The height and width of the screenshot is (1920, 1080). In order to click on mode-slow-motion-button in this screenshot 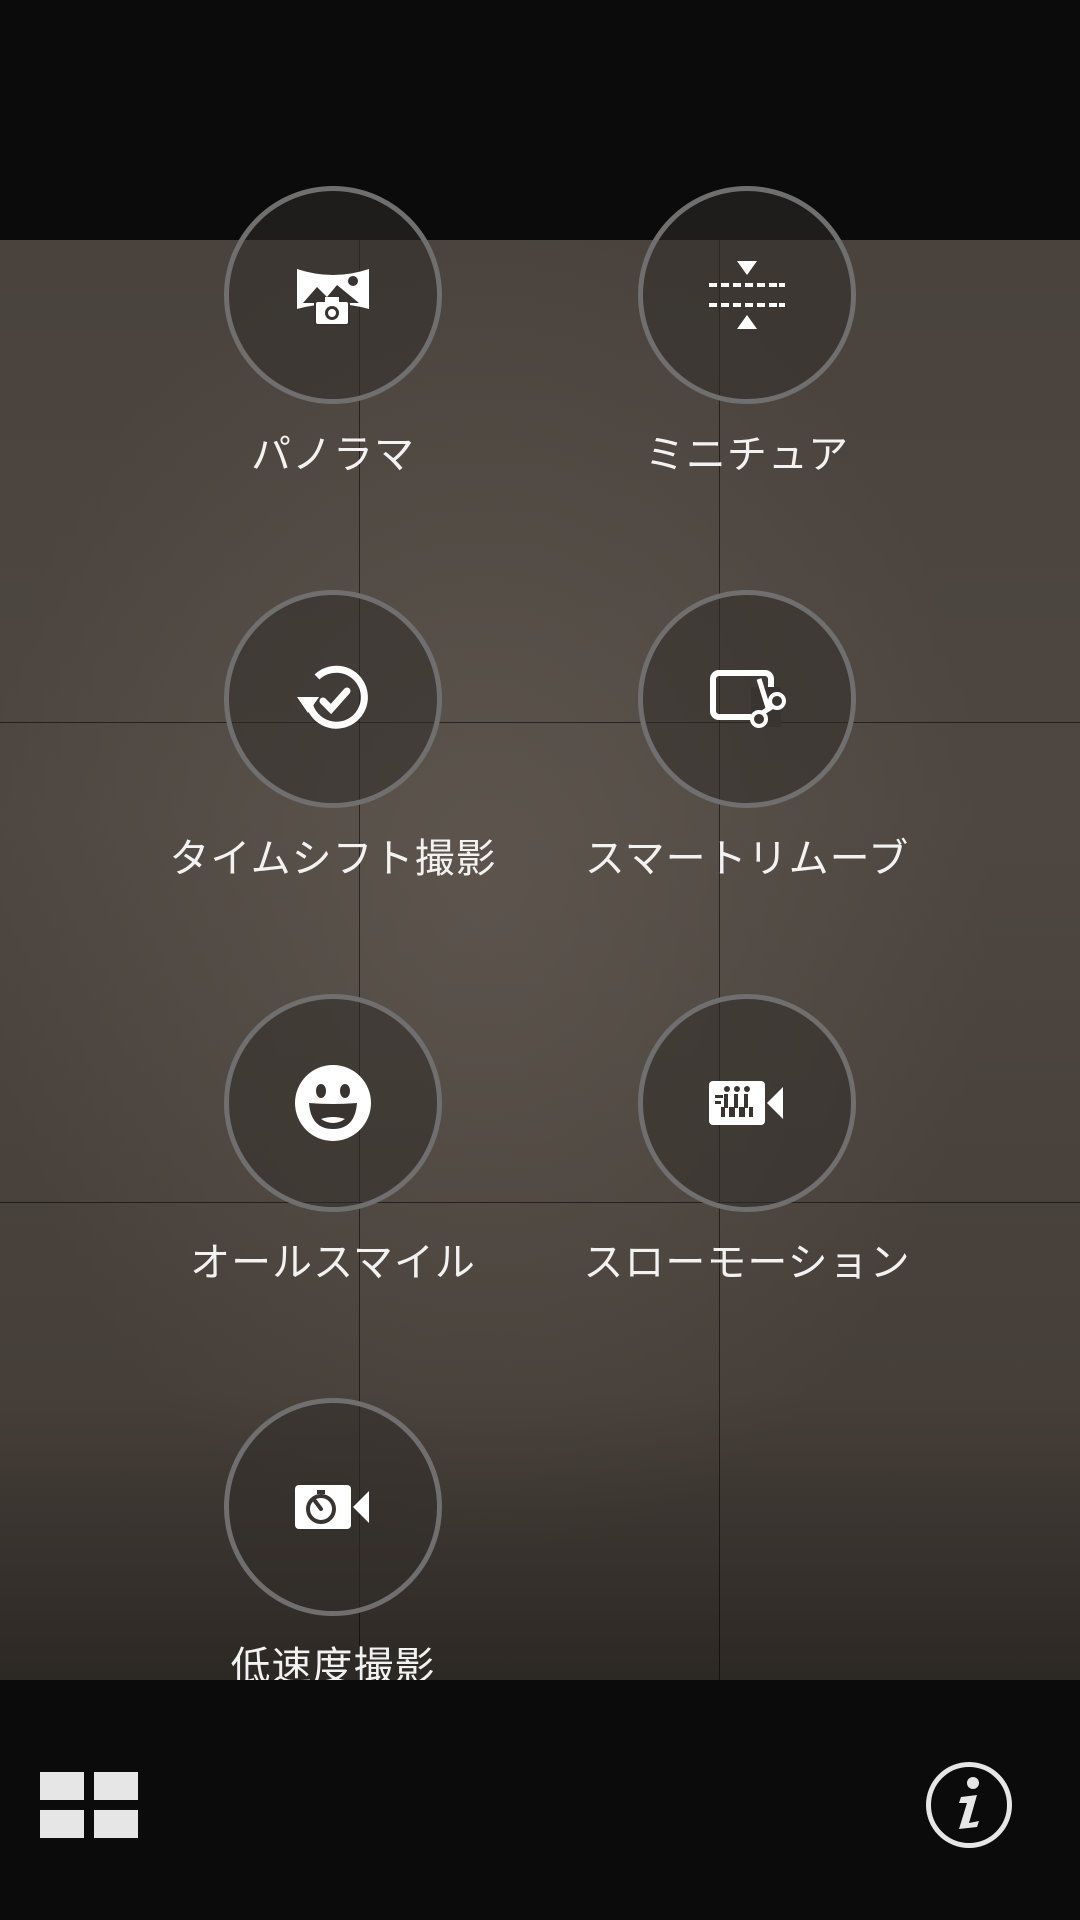, I will do `click(747, 1103)`.